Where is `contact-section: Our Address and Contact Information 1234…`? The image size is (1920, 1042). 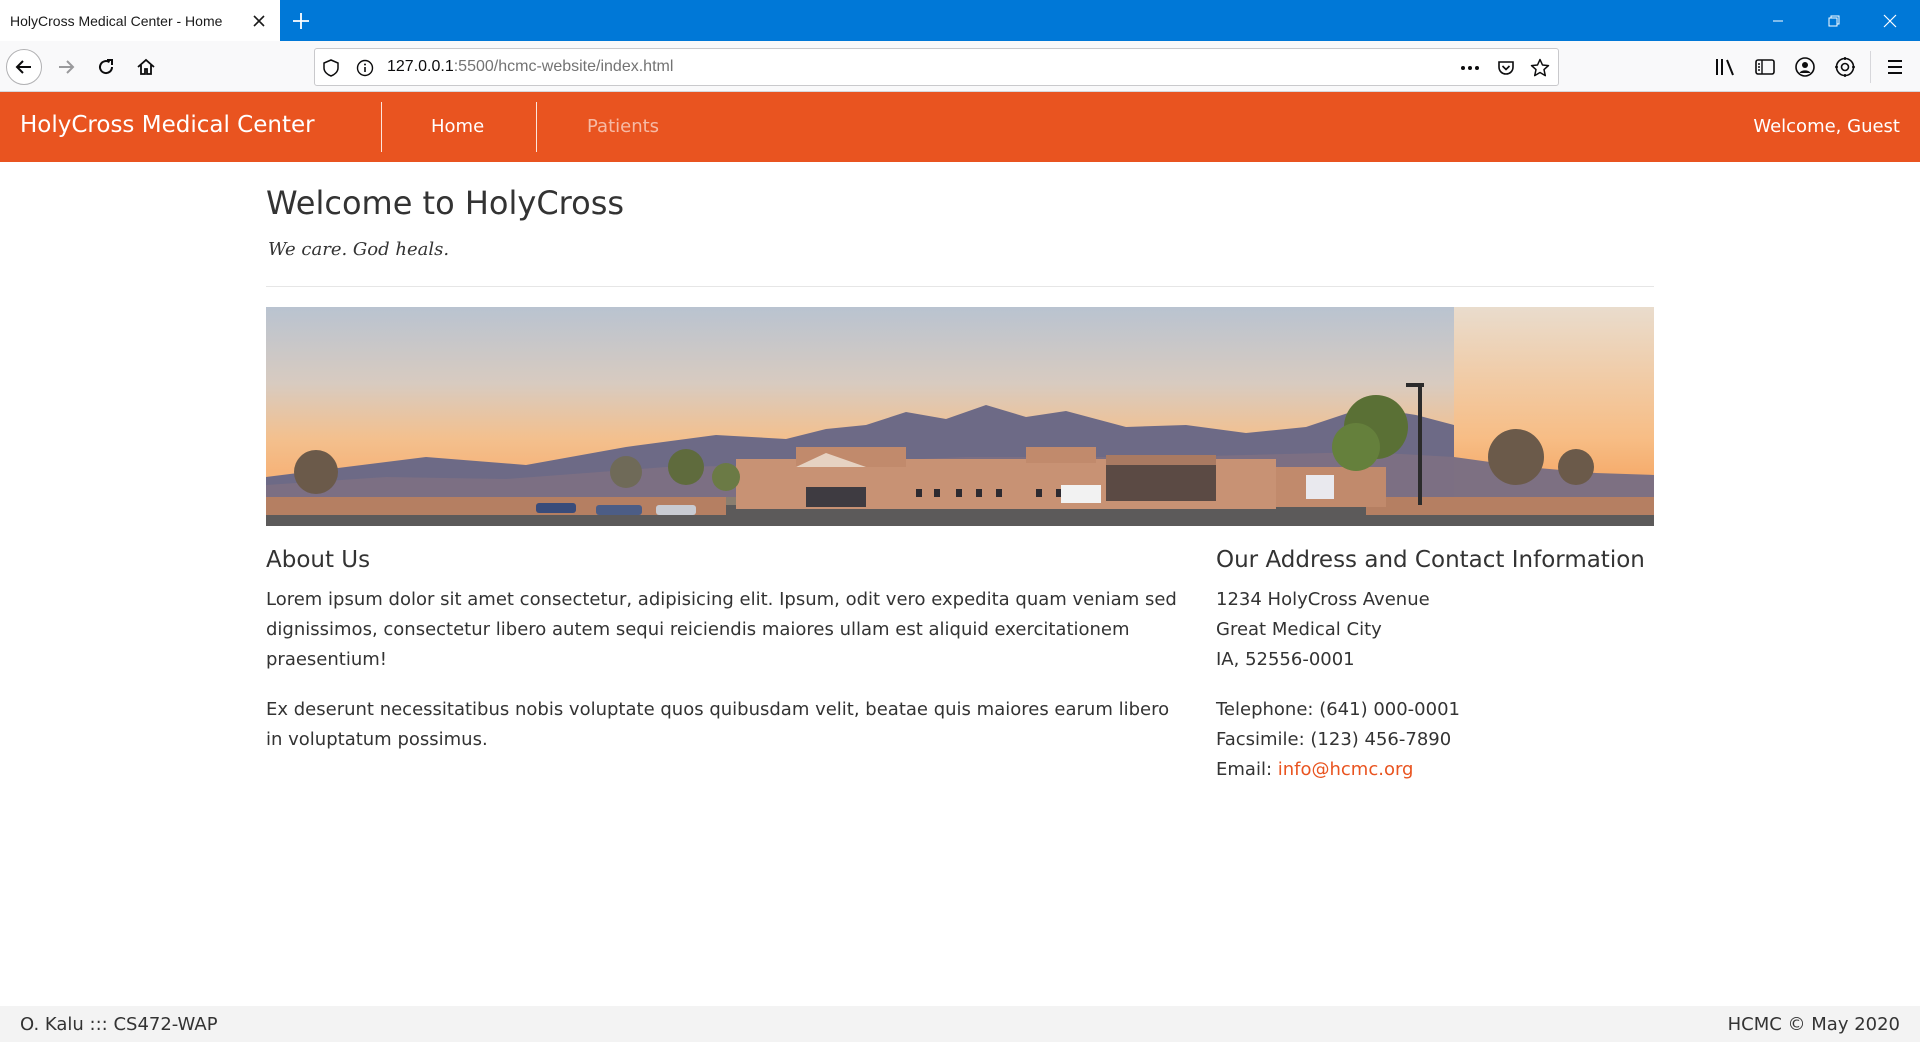 contact-section: Our Address and Contact Information 1234… is located at coordinates (1435, 666).